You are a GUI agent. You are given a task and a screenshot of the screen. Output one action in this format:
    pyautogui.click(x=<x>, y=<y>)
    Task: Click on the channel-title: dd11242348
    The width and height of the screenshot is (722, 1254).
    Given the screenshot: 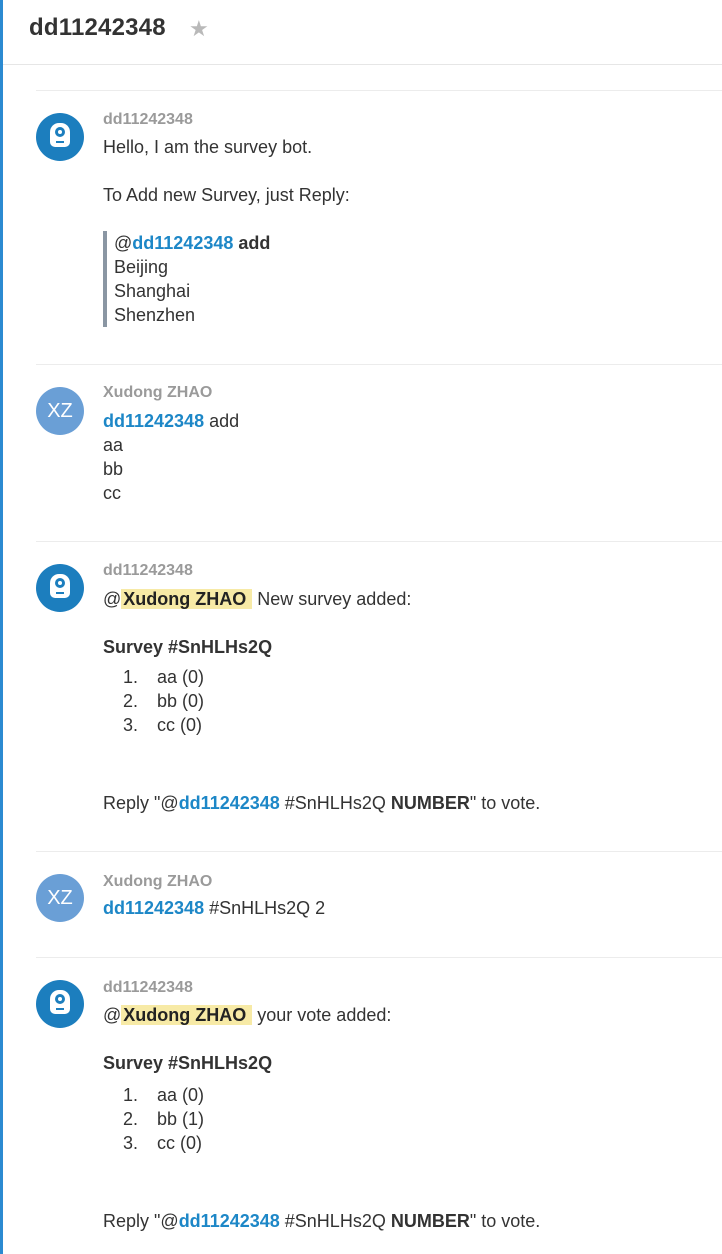 What is the action you would take?
    pyautogui.click(x=97, y=27)
    